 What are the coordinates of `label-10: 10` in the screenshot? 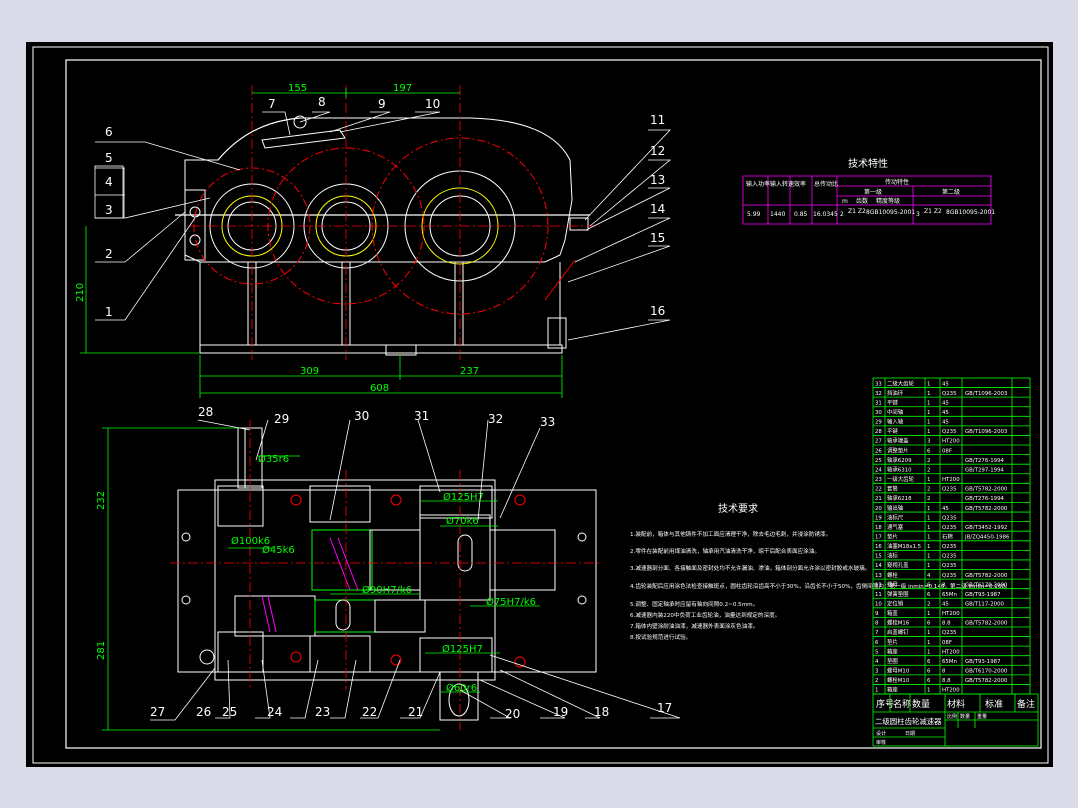 It's located at (432, 104).